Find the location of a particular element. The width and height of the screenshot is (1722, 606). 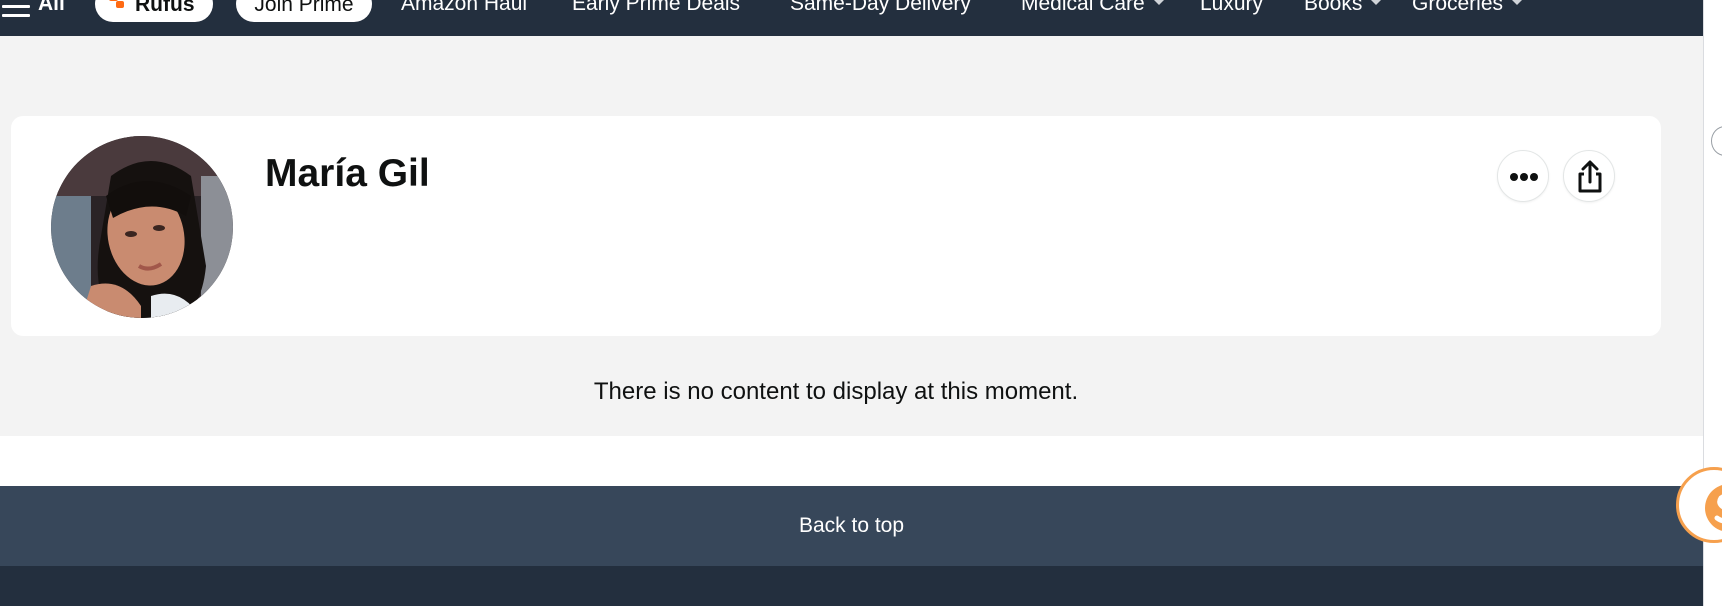

join-prime-button: Join Prime is located at coordinates (304, 11).